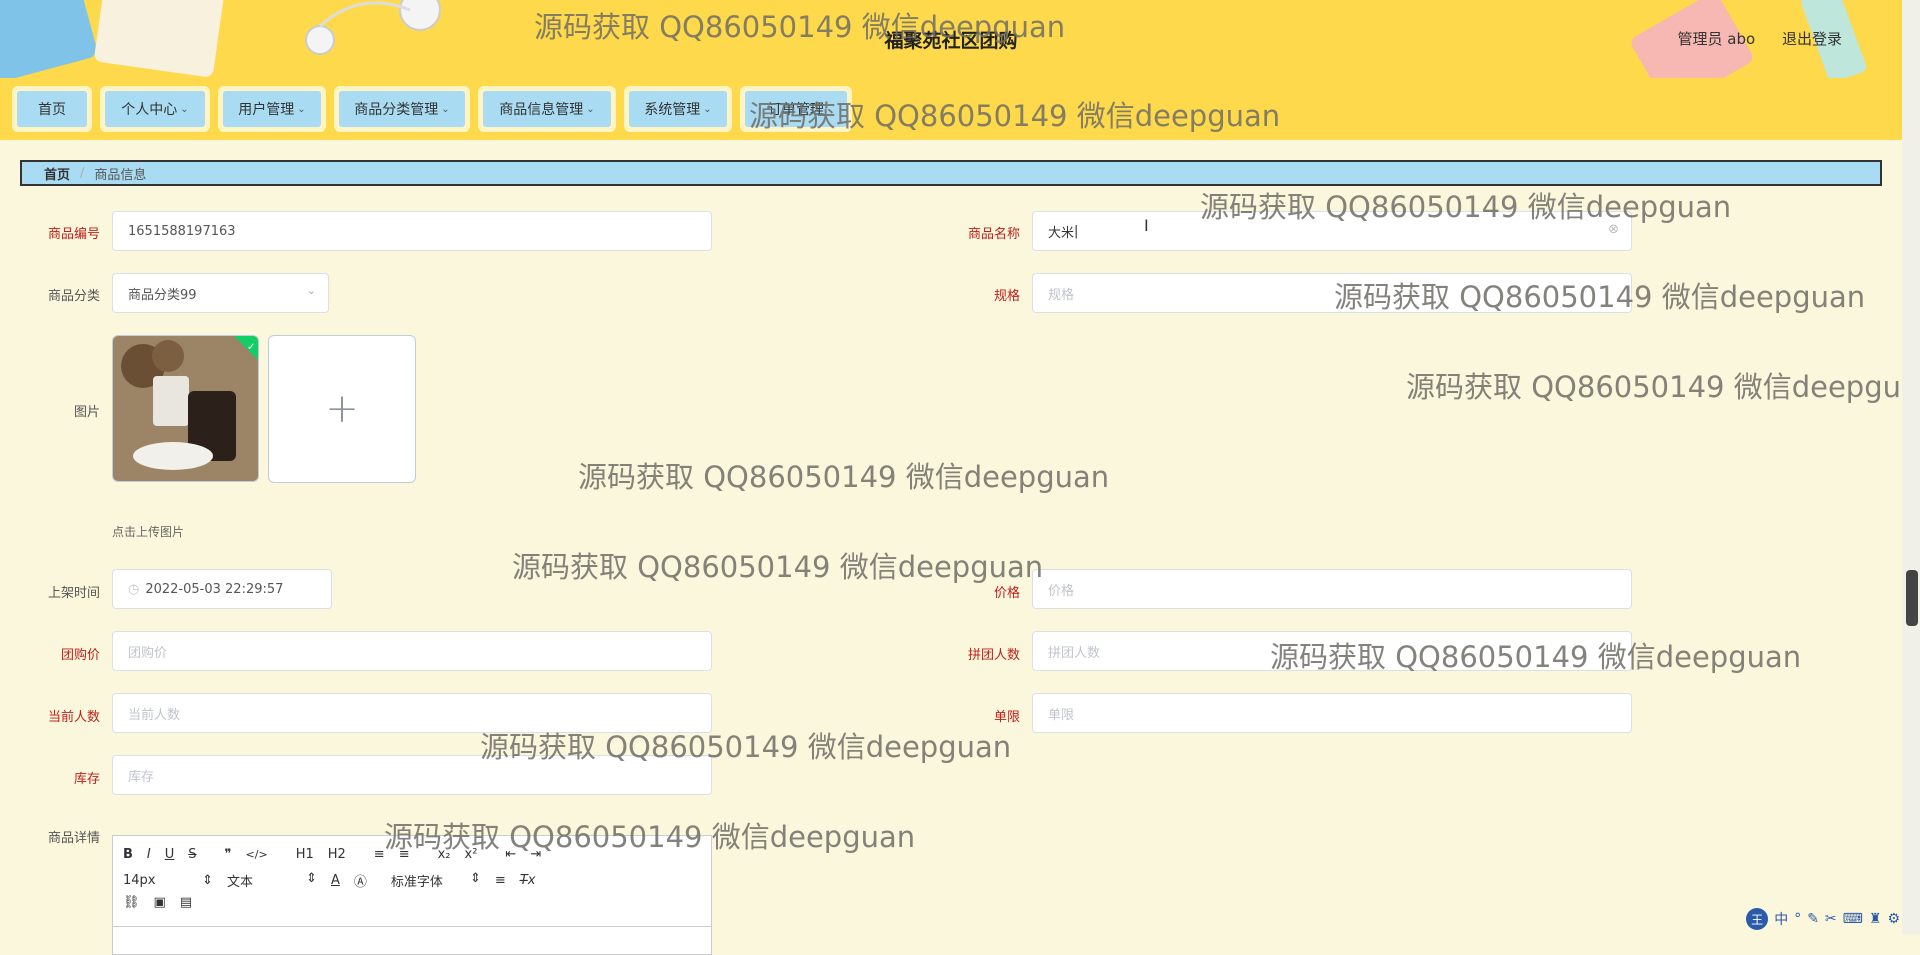  Describe the element at coordinates (257, 854) in the screenshot. I see `code-icon: </>` at that location.